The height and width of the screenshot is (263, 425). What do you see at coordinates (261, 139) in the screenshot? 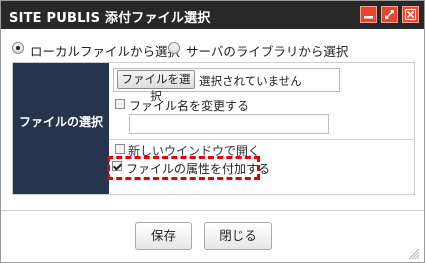
I see `row-divider` at bounding box center [261, 139].